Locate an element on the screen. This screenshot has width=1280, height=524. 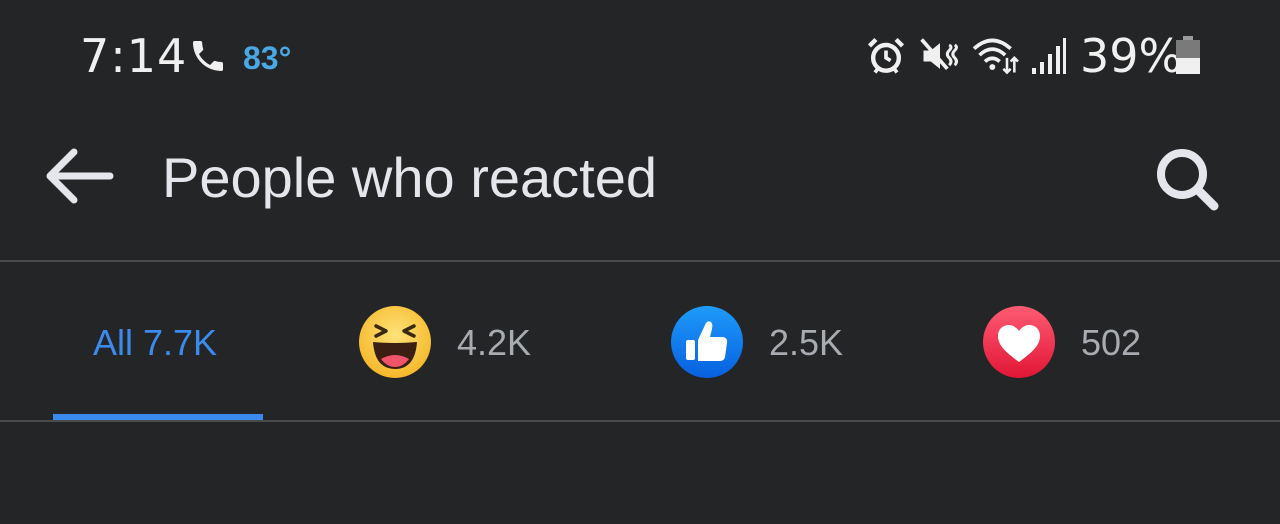
arrow-left-icon is located at coordinates (80, 176).